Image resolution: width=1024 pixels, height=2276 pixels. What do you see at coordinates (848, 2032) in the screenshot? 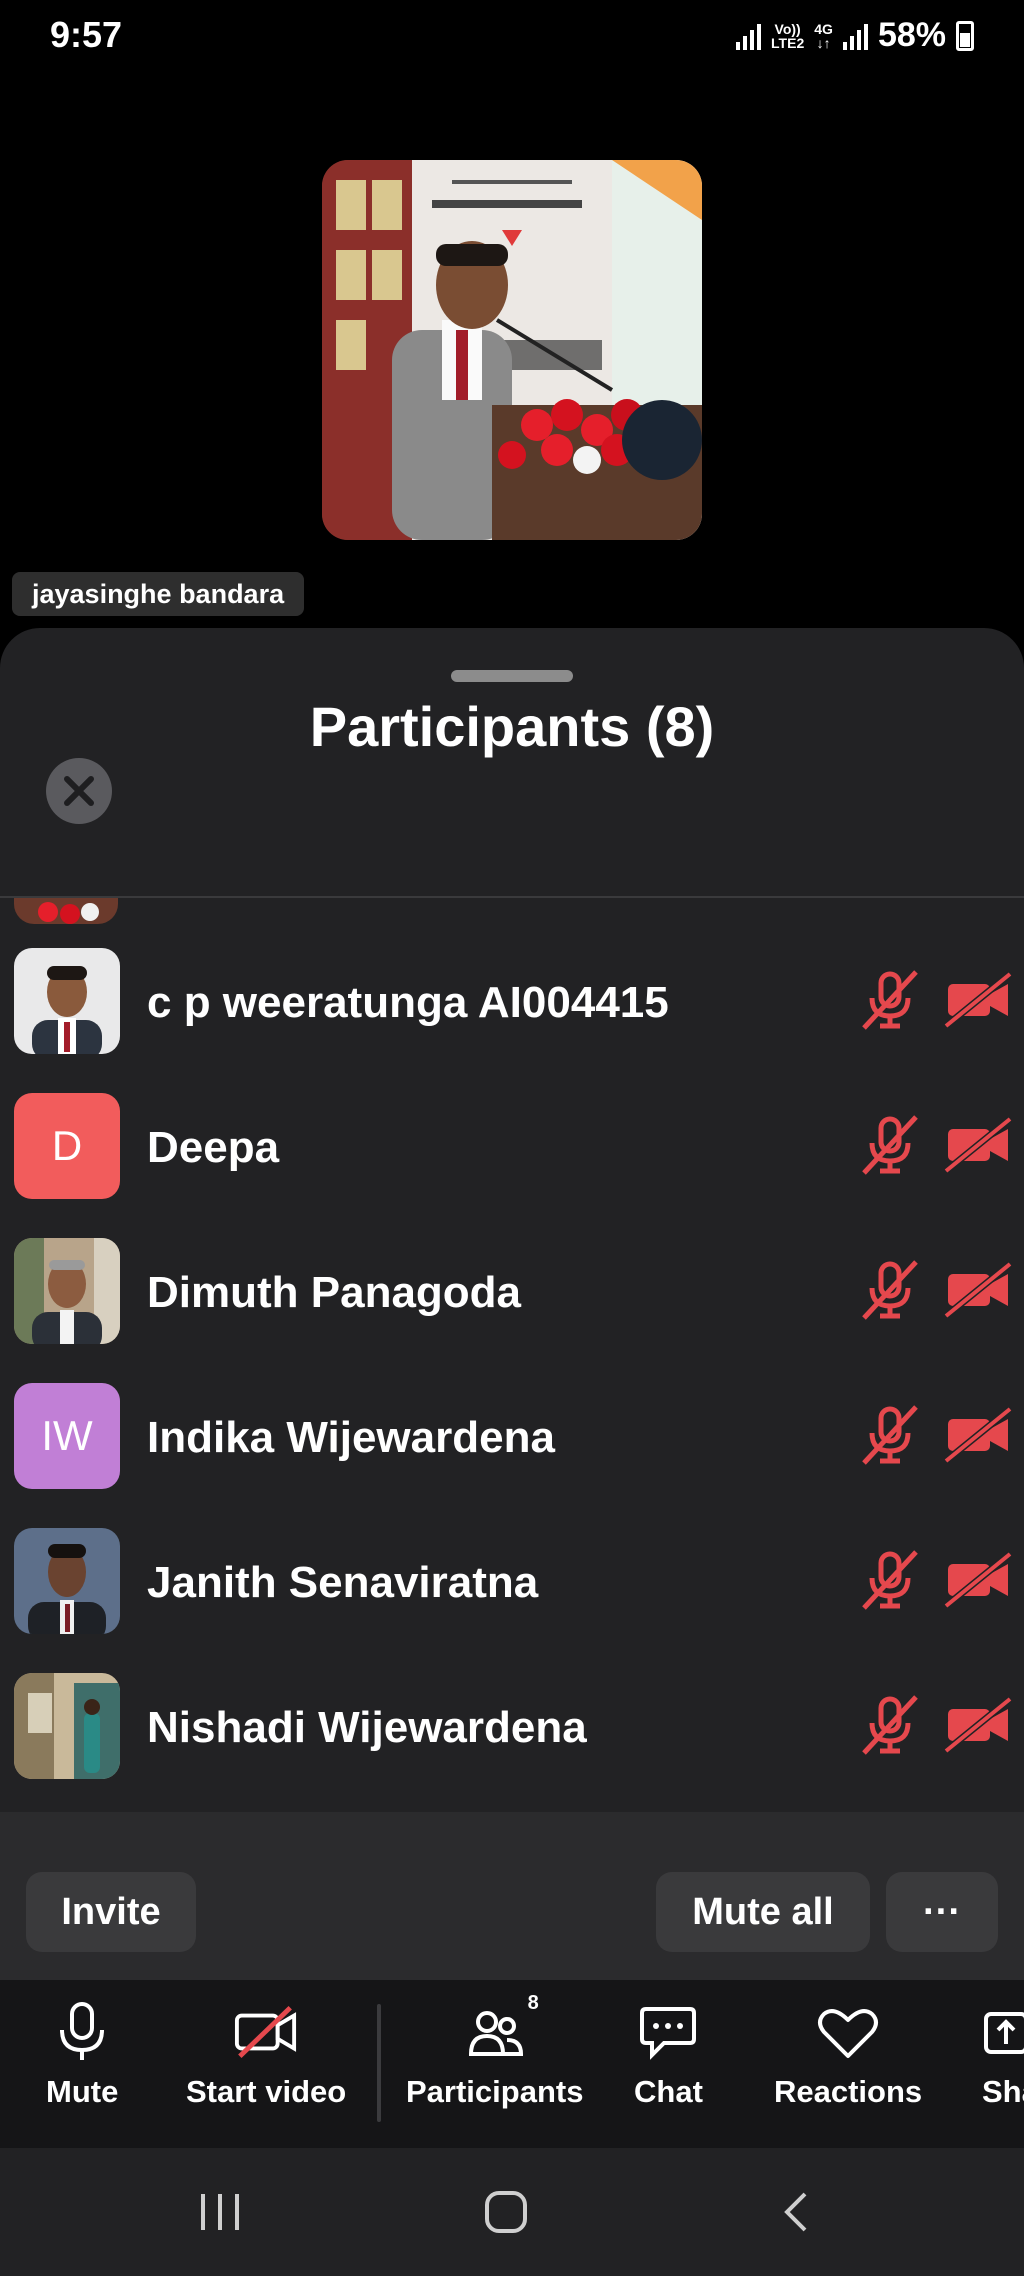
I see `heart-icon` at bounding box center [848, 2032].